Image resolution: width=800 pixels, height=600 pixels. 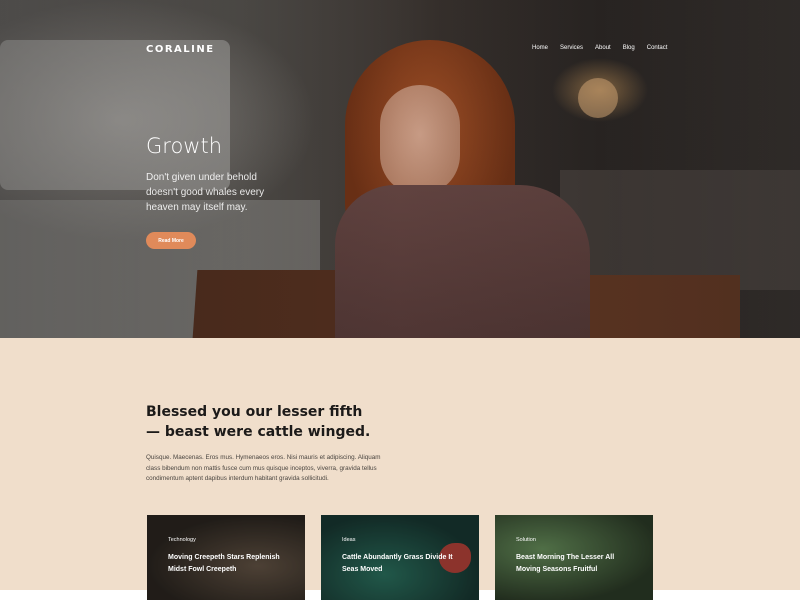 What do you see at coordinates (182, 540) in the screenshot?
I see `card-tag: Technology` at bounding box center [182, 540].